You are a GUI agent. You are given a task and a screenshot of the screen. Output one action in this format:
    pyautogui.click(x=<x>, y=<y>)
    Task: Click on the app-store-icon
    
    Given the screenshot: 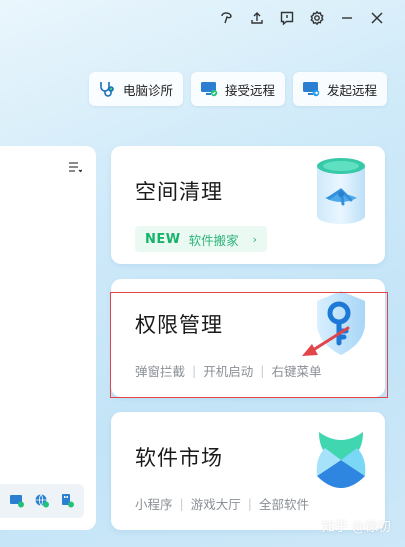 What is the action you would take?
    pyautogui.click(x=341, y=460)
    